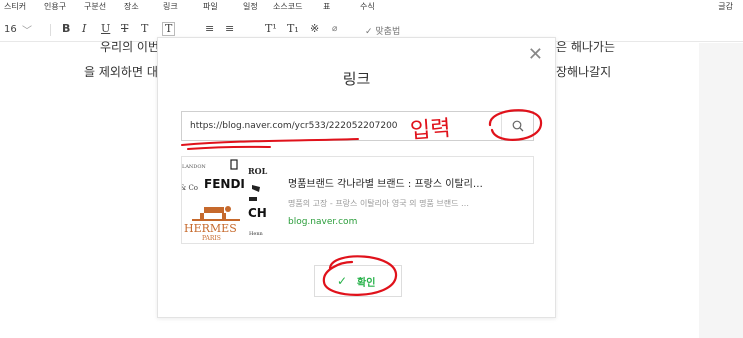  I want to click on search-icon, so click(518, 126).